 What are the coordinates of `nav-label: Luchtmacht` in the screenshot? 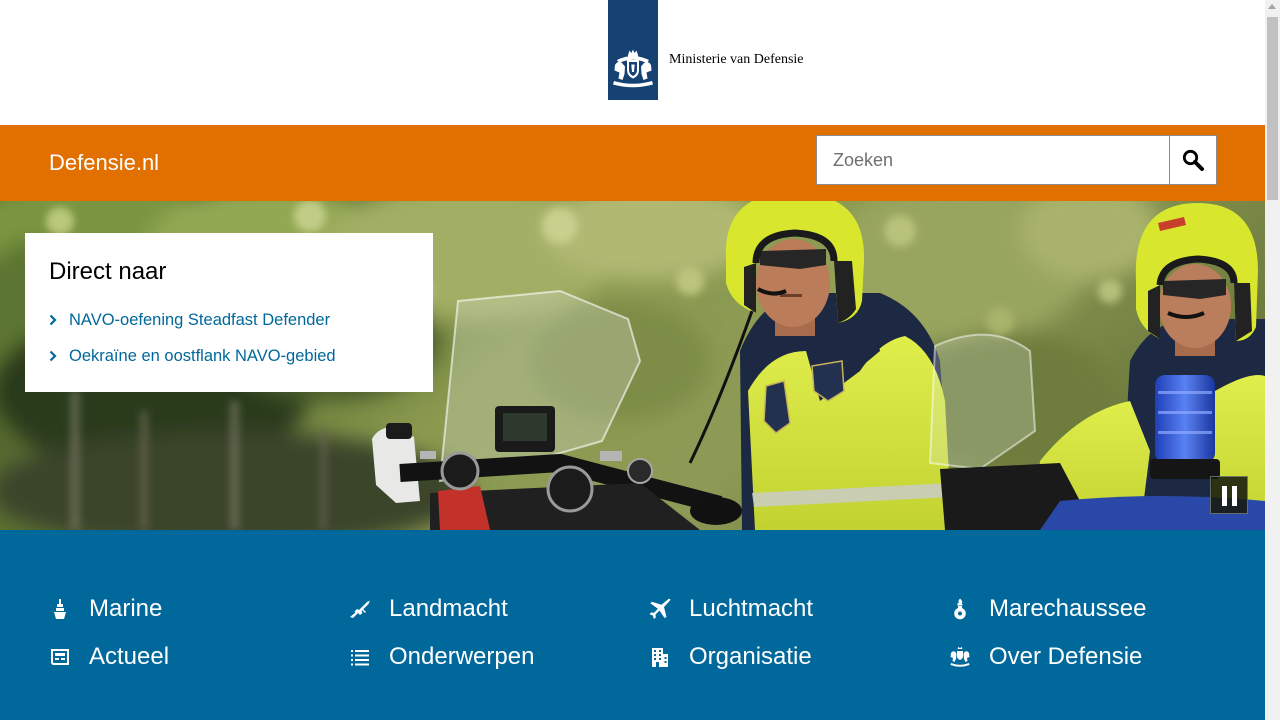 It's located at (751, 608).